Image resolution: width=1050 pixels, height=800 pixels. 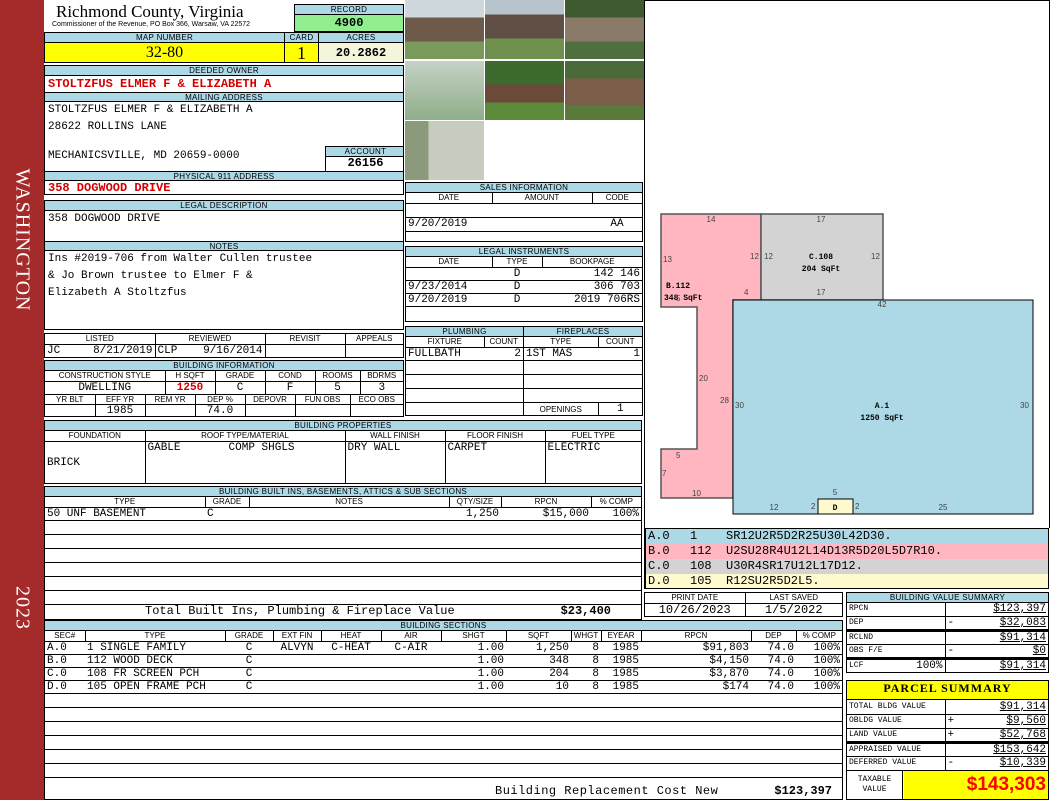 I want to click on parcel-summary-cell: $52,768, so click(x=1022, y=734).